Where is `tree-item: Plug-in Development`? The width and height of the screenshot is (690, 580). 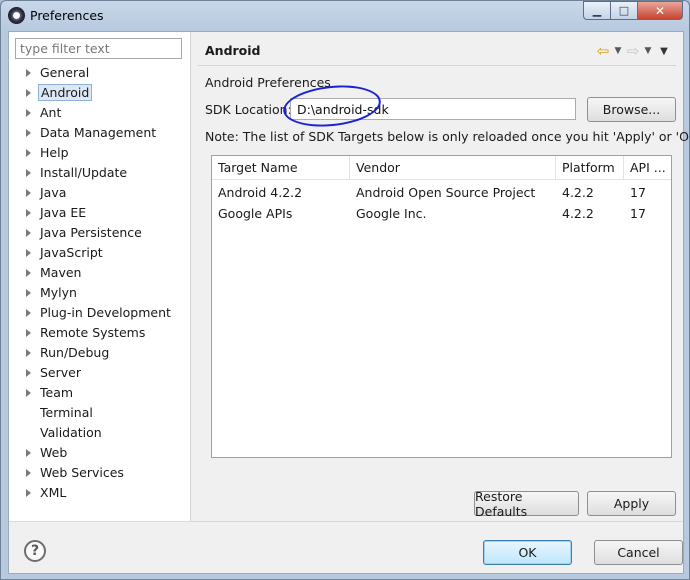 tree-item: Plug-in Development is located at coordinates (100, 313).